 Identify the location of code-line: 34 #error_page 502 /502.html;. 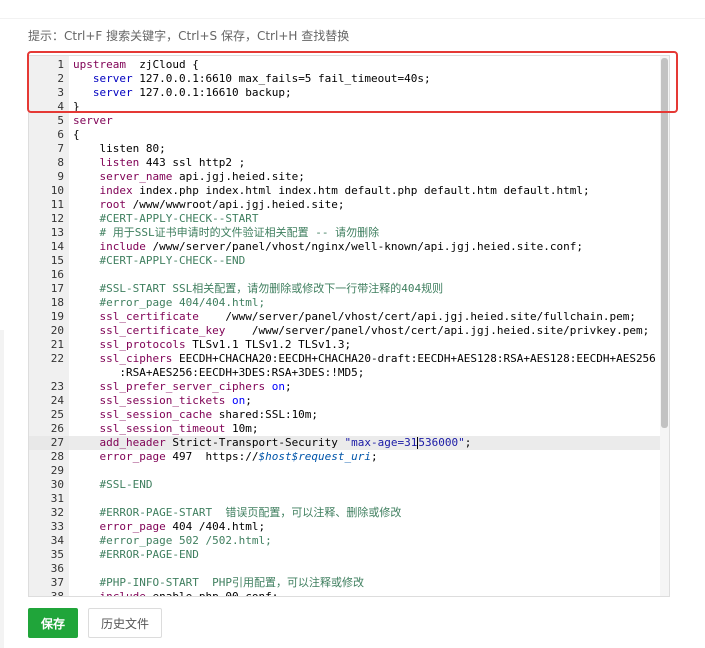
(344, 541).